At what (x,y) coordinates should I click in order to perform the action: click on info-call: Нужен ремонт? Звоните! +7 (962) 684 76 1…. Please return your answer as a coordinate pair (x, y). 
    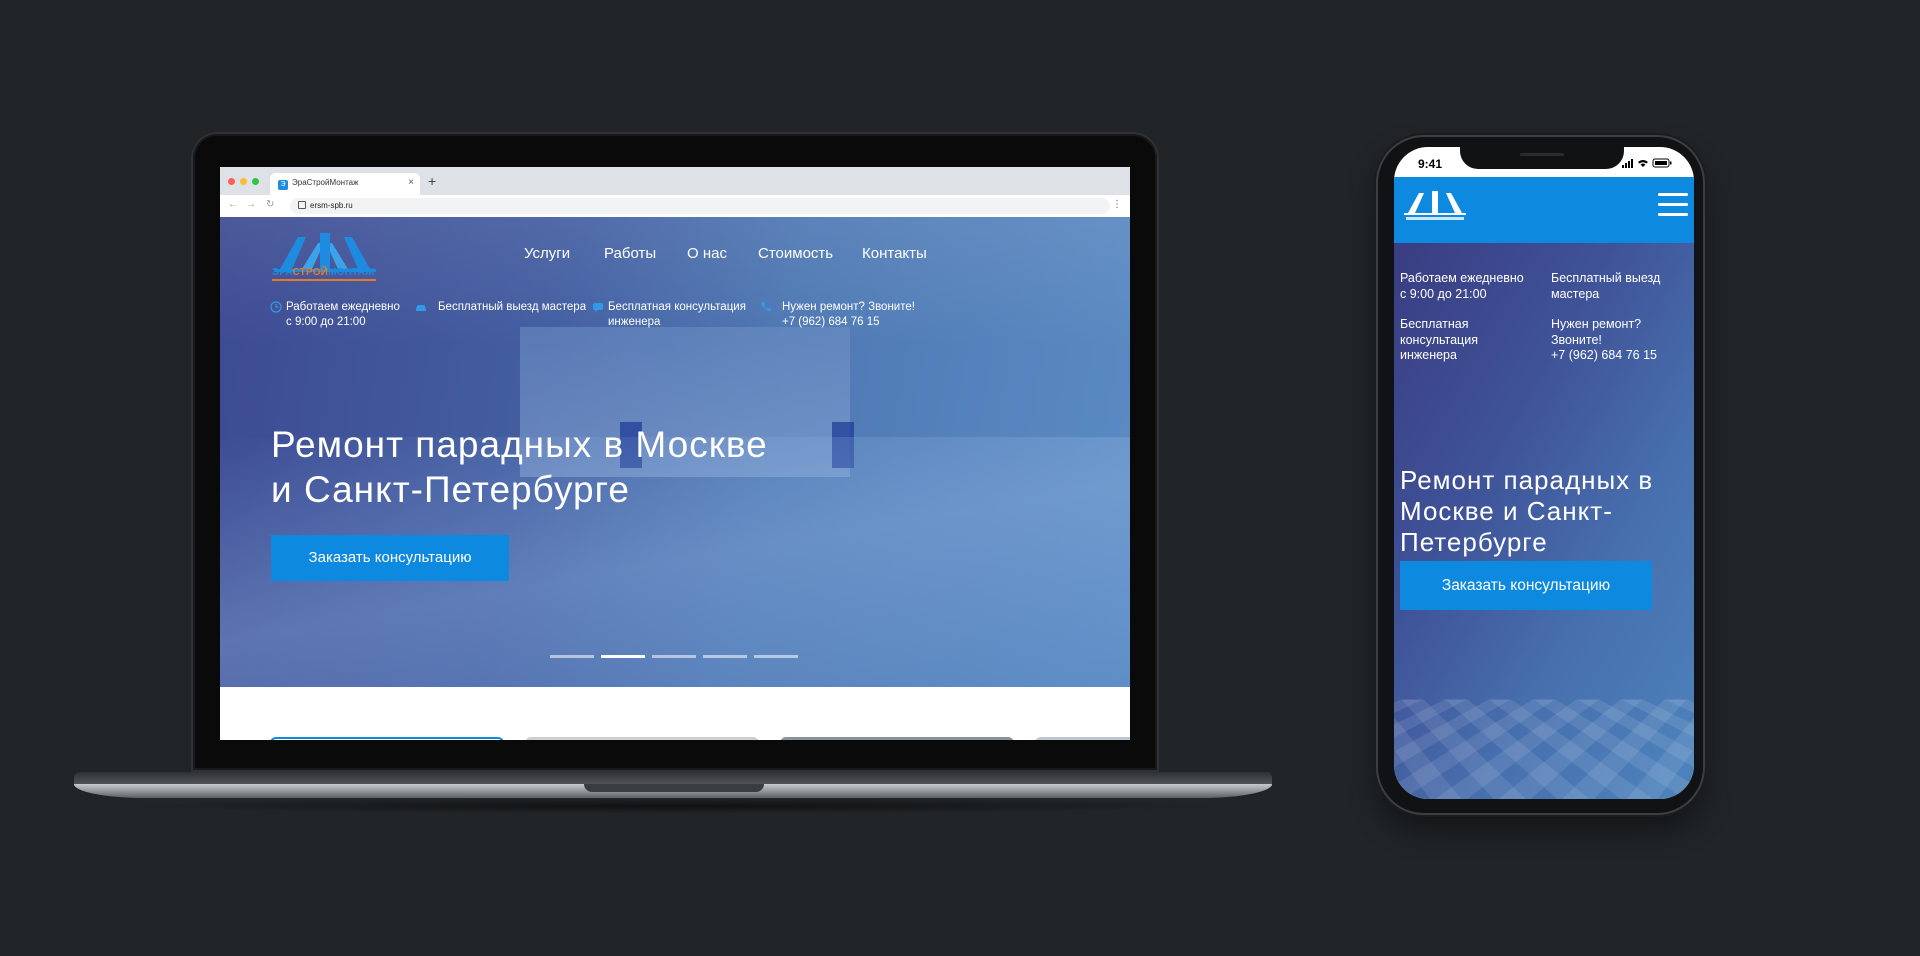
    Looking at the image, I should click on (848, 315).